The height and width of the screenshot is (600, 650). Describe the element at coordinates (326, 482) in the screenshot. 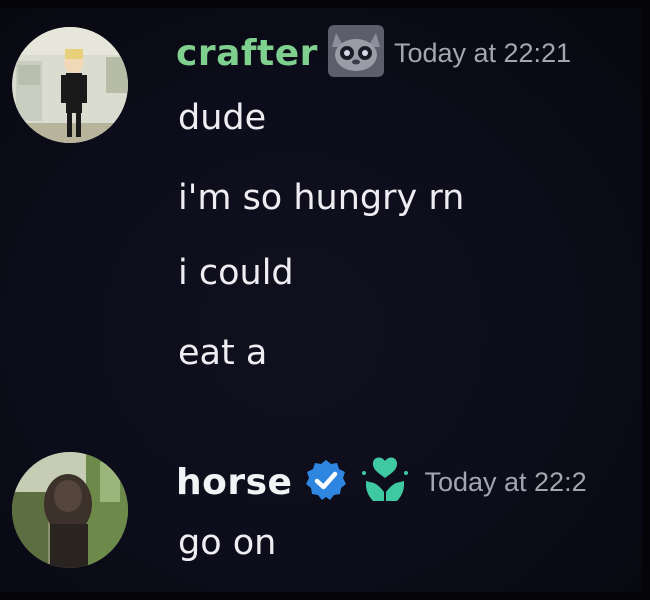

I see `verified-check-icon` at that location.